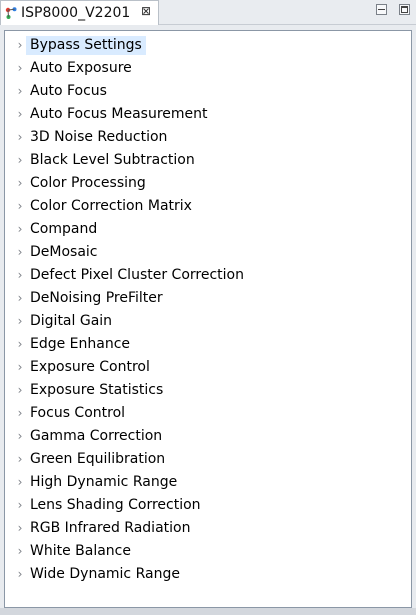  Describe the element at coordinates (96, 298) in the screenshot. I see `tree-item-label: DeNoising PreFilter` at that location.